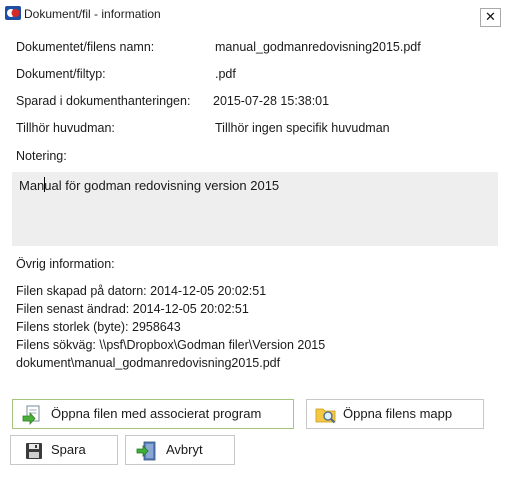 This screenshot has height=487, width=508. I want to click on text-cursor, so click(44, 184).